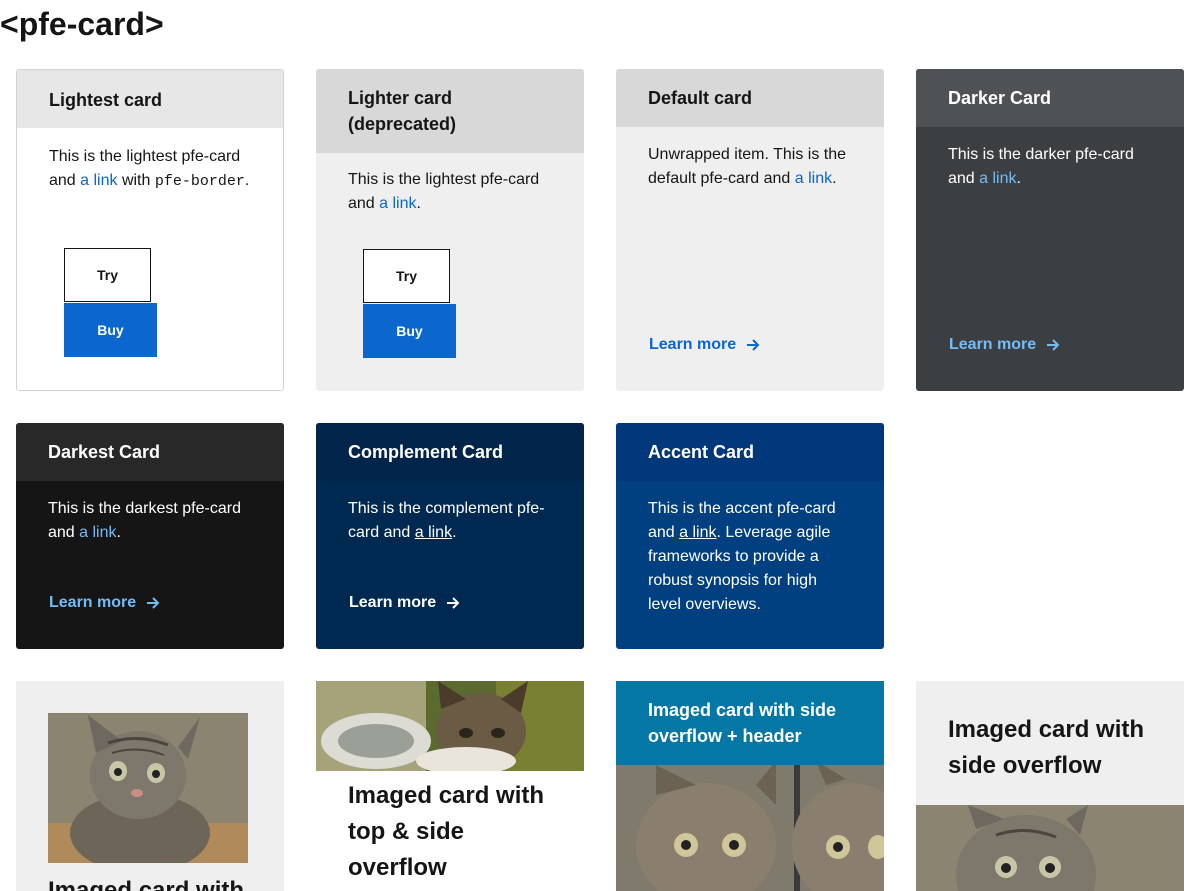 The width and height of the screenshot is (1200, 891). Describe the element at coordinates (444, 191) in the screenshot. I see `body-text: This is the lightest pfe-card and` at that location.